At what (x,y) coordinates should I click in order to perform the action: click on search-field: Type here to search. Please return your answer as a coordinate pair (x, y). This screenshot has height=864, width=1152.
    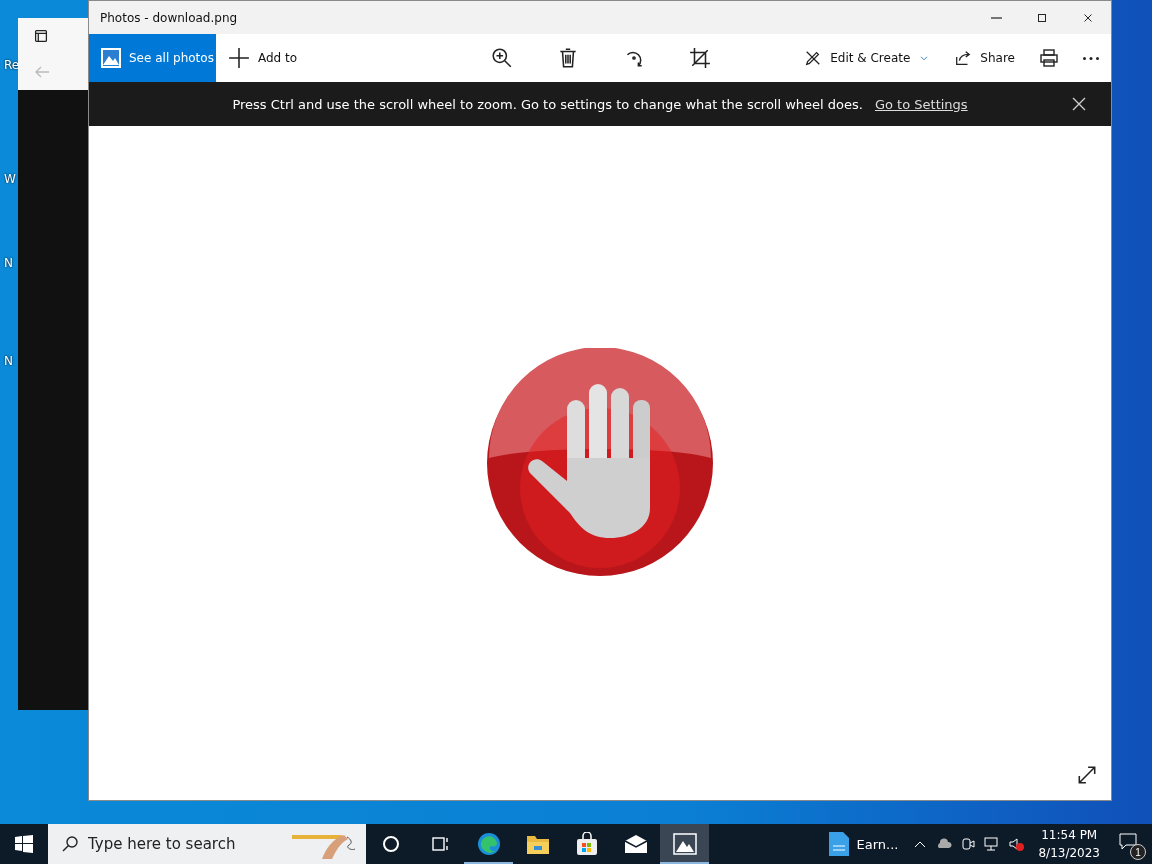
    Looking at the image, I should click on (207, 844).